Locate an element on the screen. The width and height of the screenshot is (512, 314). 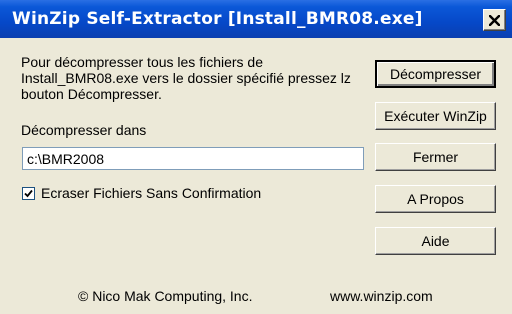
overwrite-option: Ecraser Fichiers Sans Confirmation is located at coordinates (141, 193).